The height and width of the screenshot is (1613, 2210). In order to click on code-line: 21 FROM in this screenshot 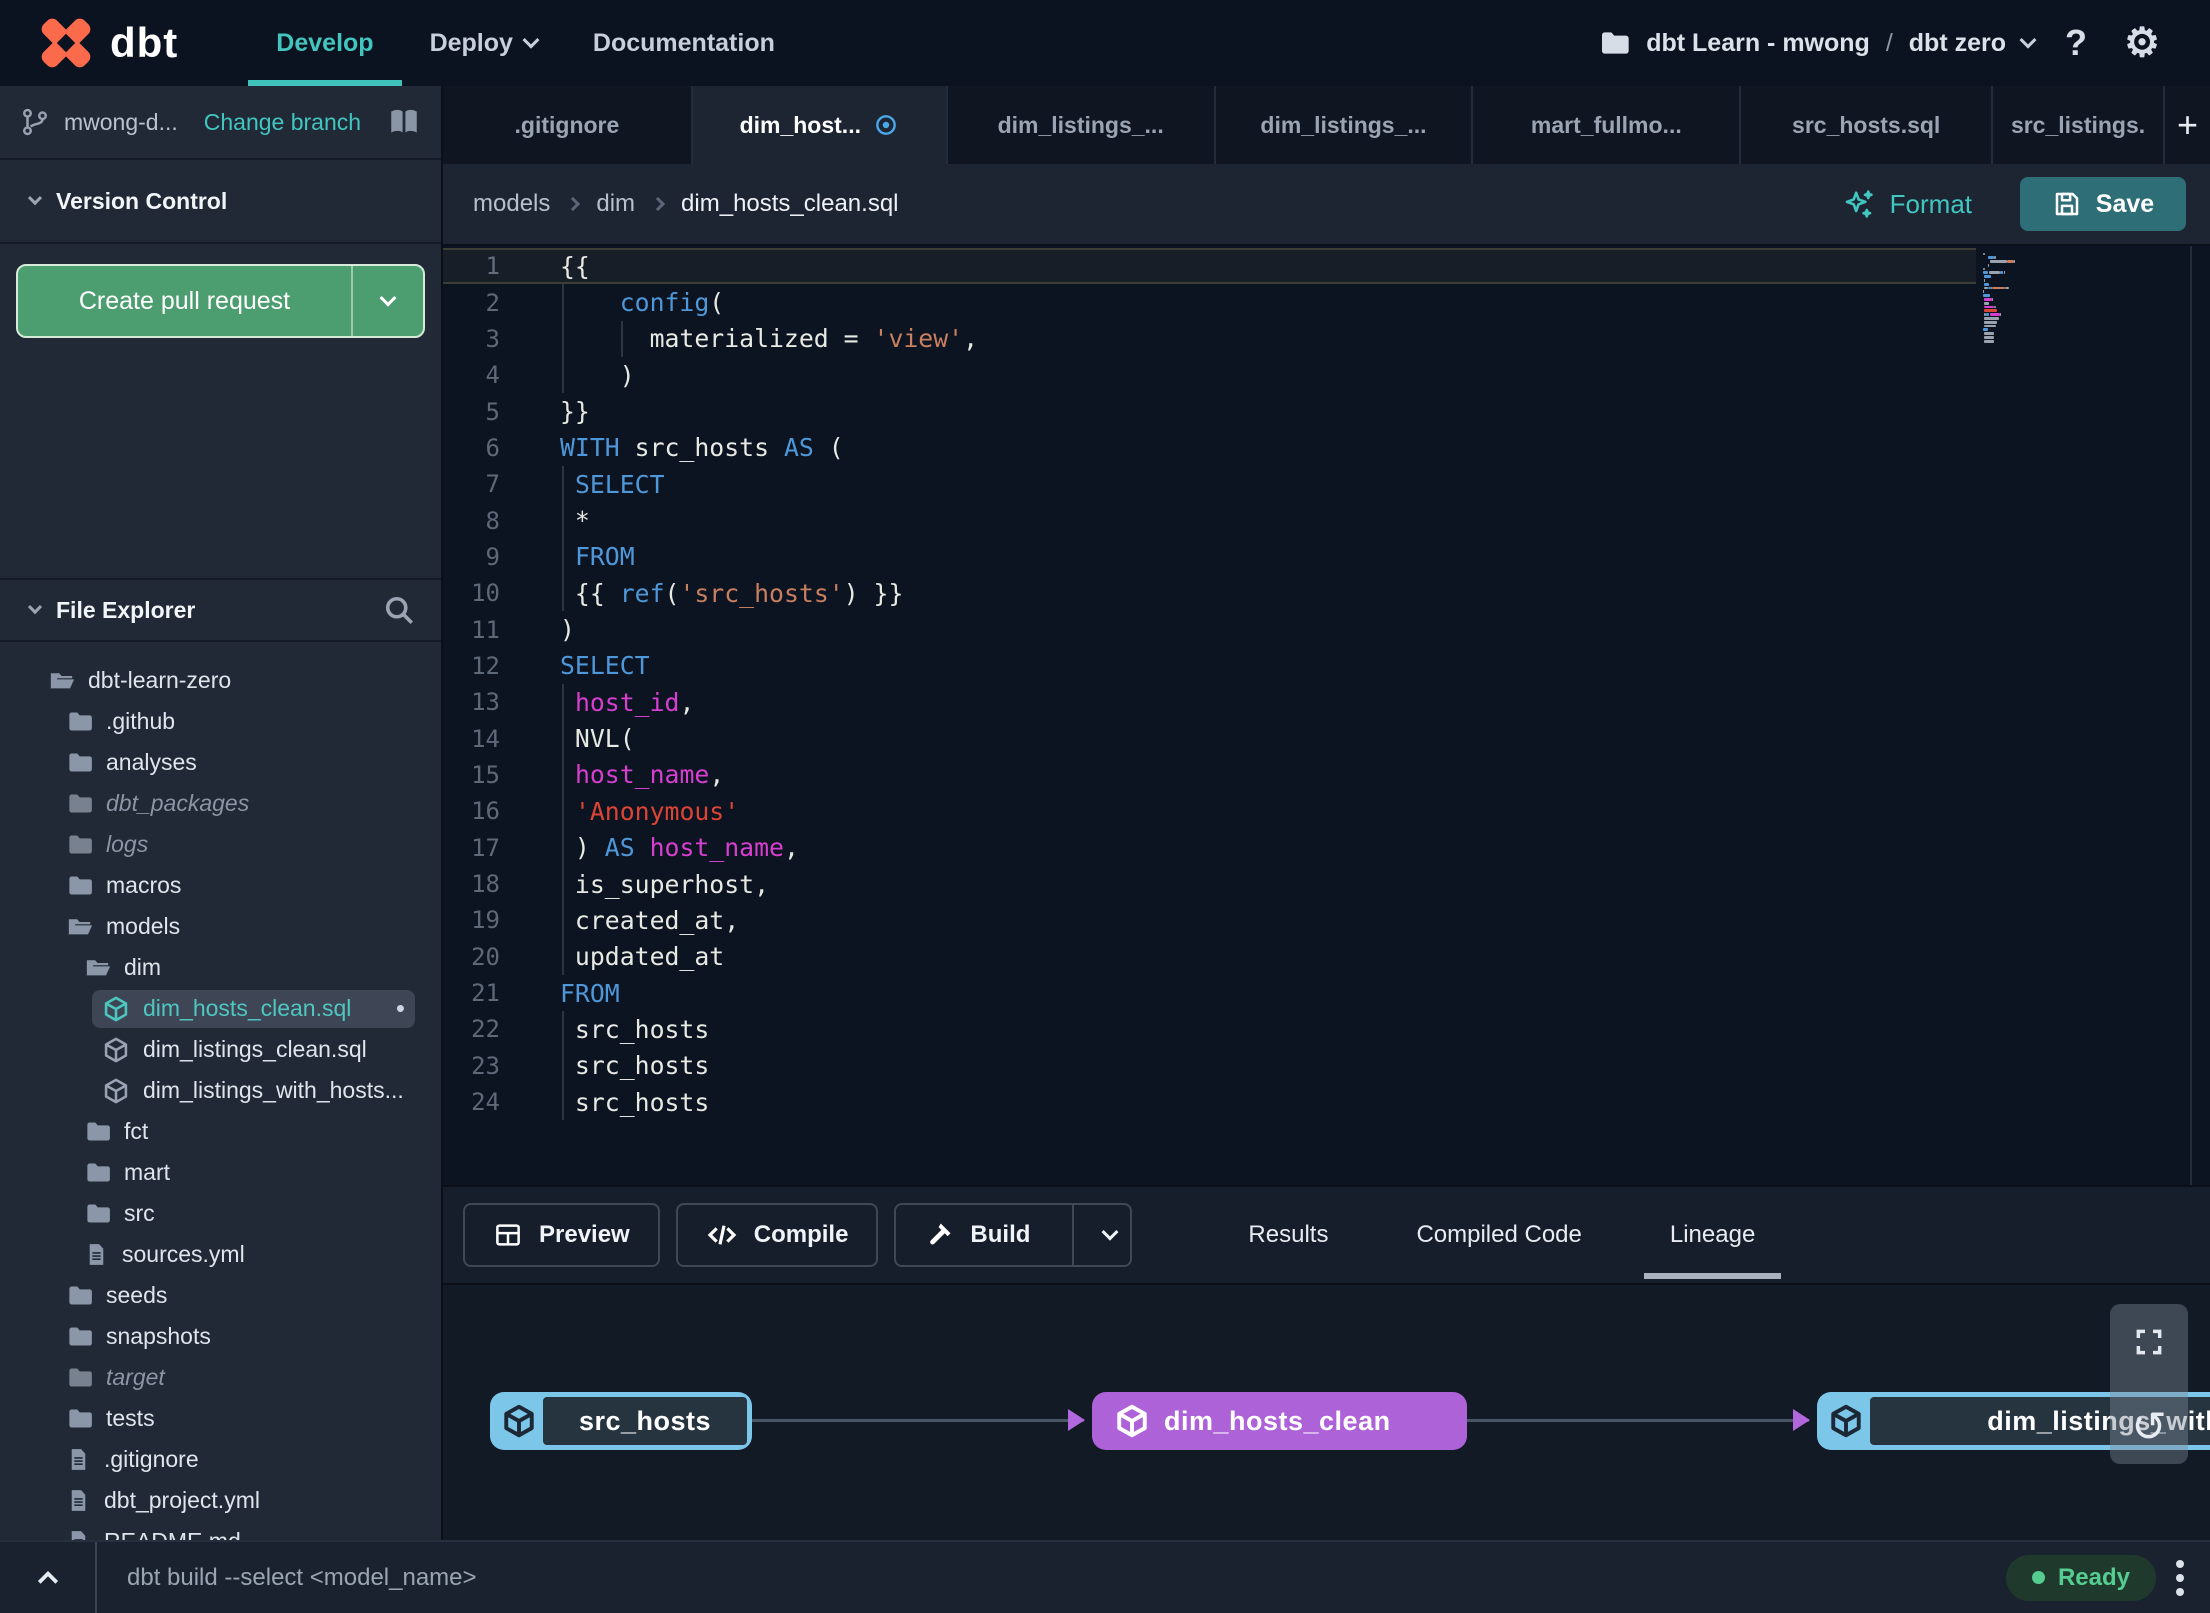, I will do `click(1326, 993)`.